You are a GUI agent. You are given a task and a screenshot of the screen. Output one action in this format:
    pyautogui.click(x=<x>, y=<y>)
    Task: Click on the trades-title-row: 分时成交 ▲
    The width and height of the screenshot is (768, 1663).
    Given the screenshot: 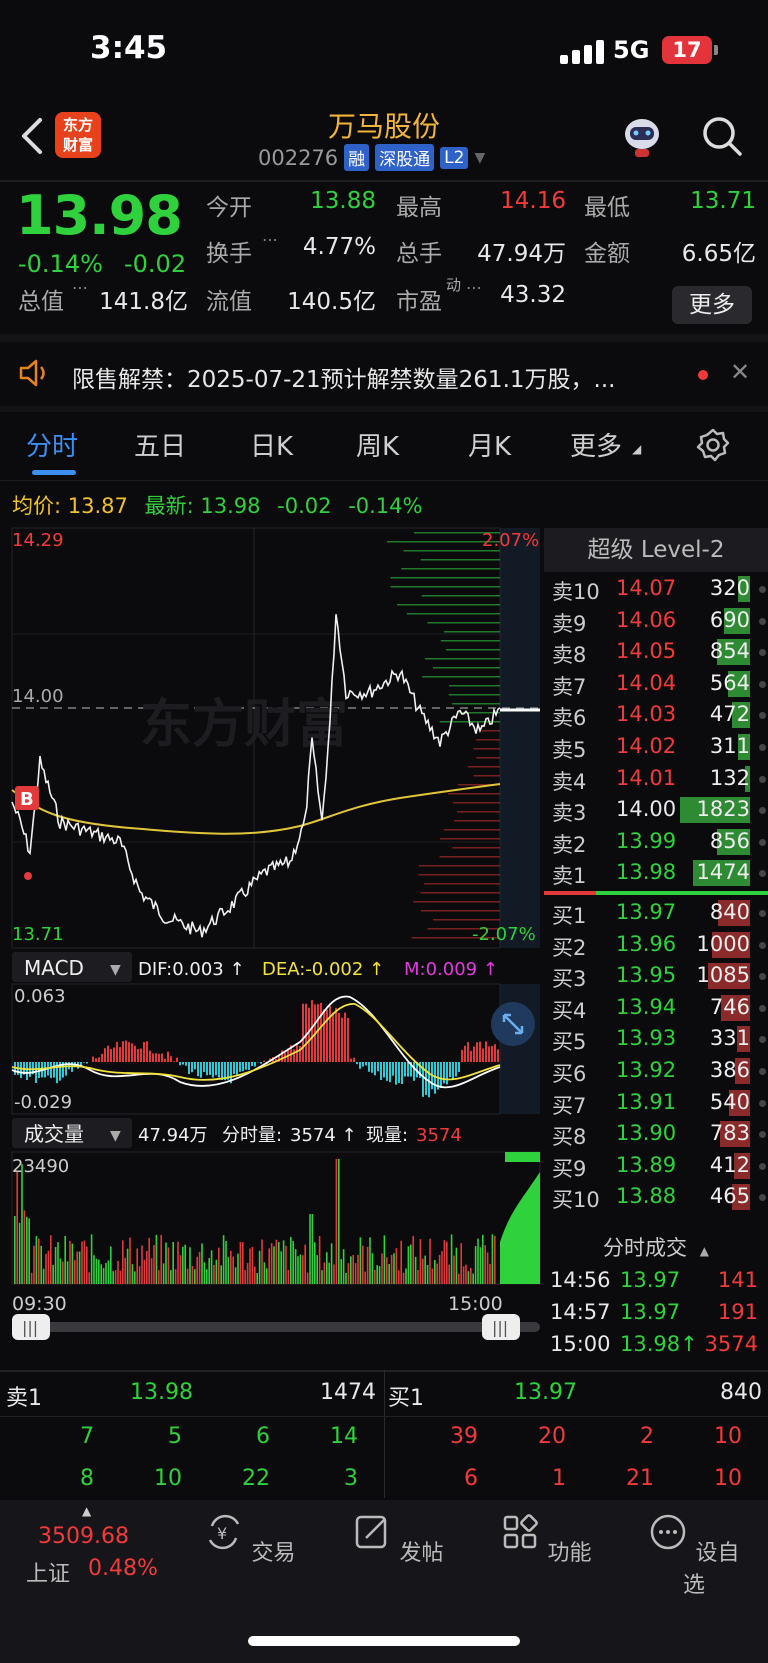 What is the action you would take?
    pyautogui.click(x=656, y=1248)
    